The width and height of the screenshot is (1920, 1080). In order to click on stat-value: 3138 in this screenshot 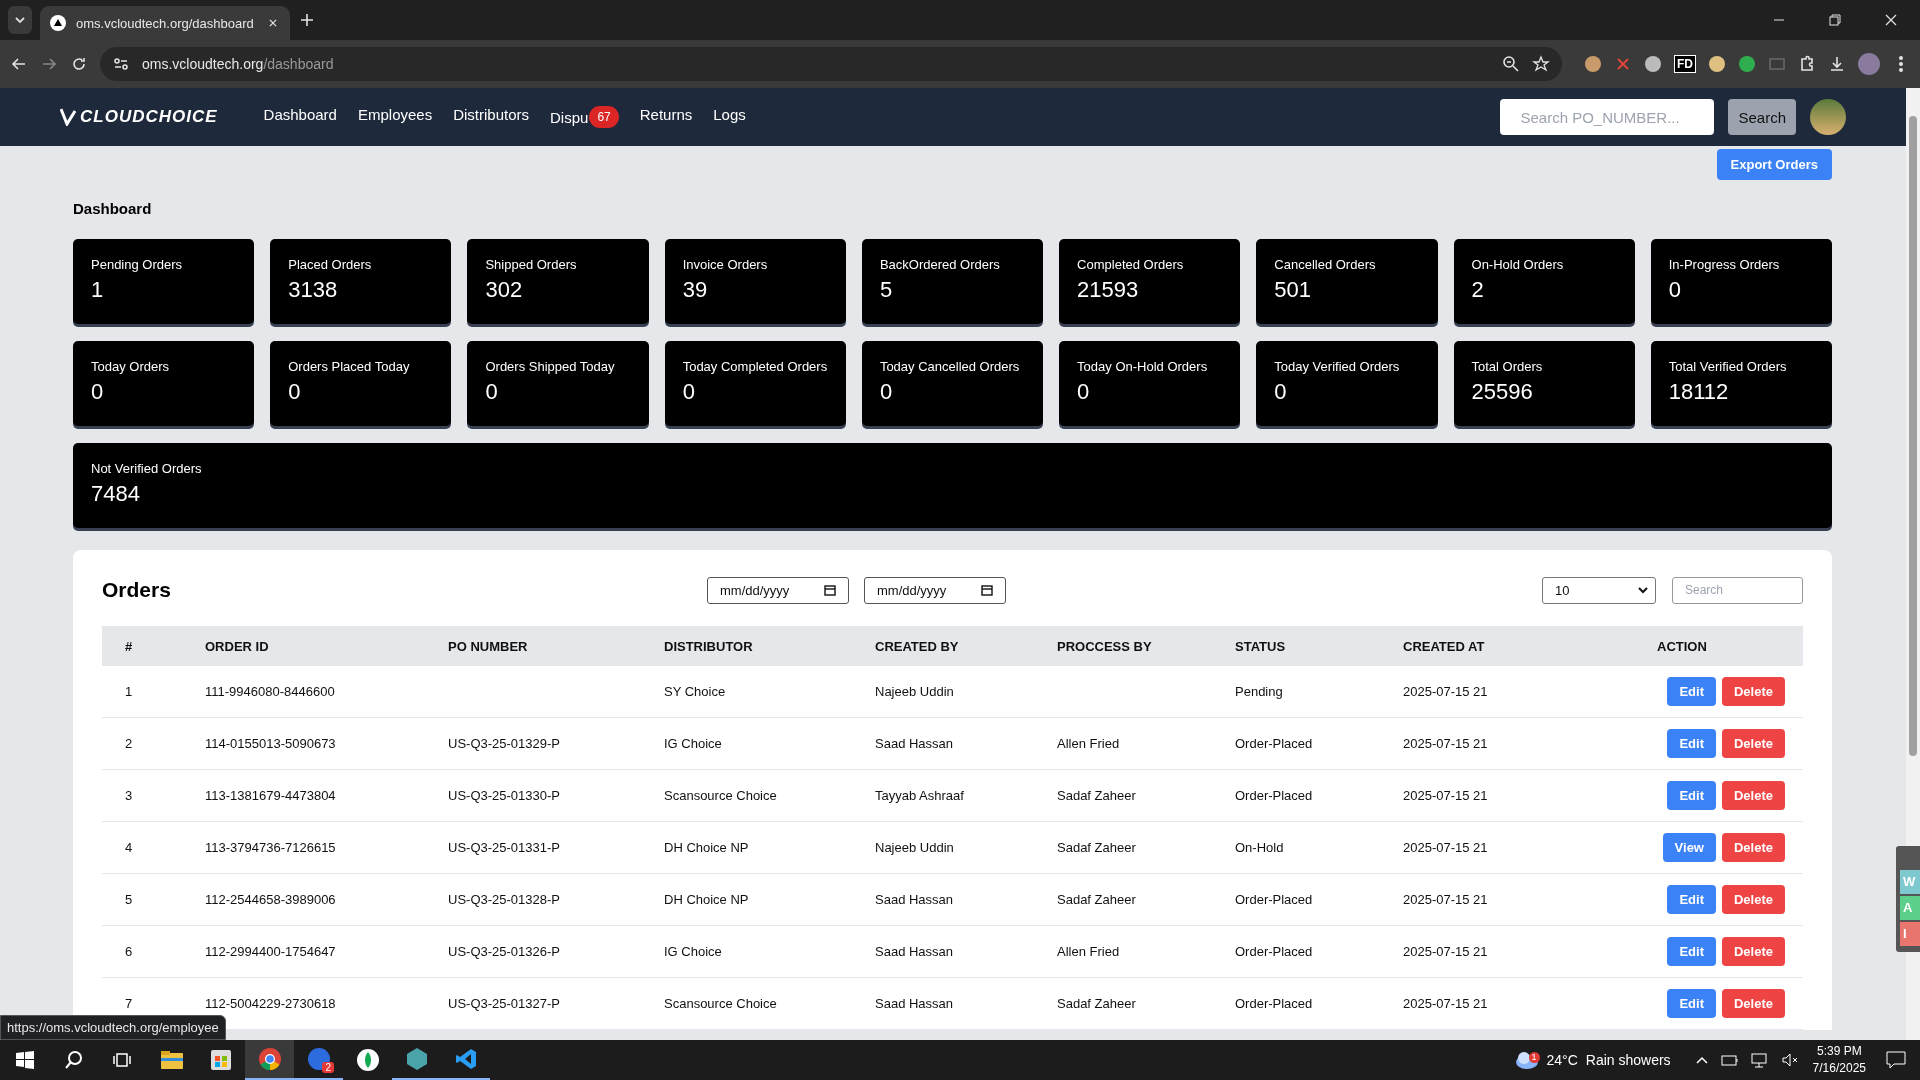, I will do `click(313, 290)`.